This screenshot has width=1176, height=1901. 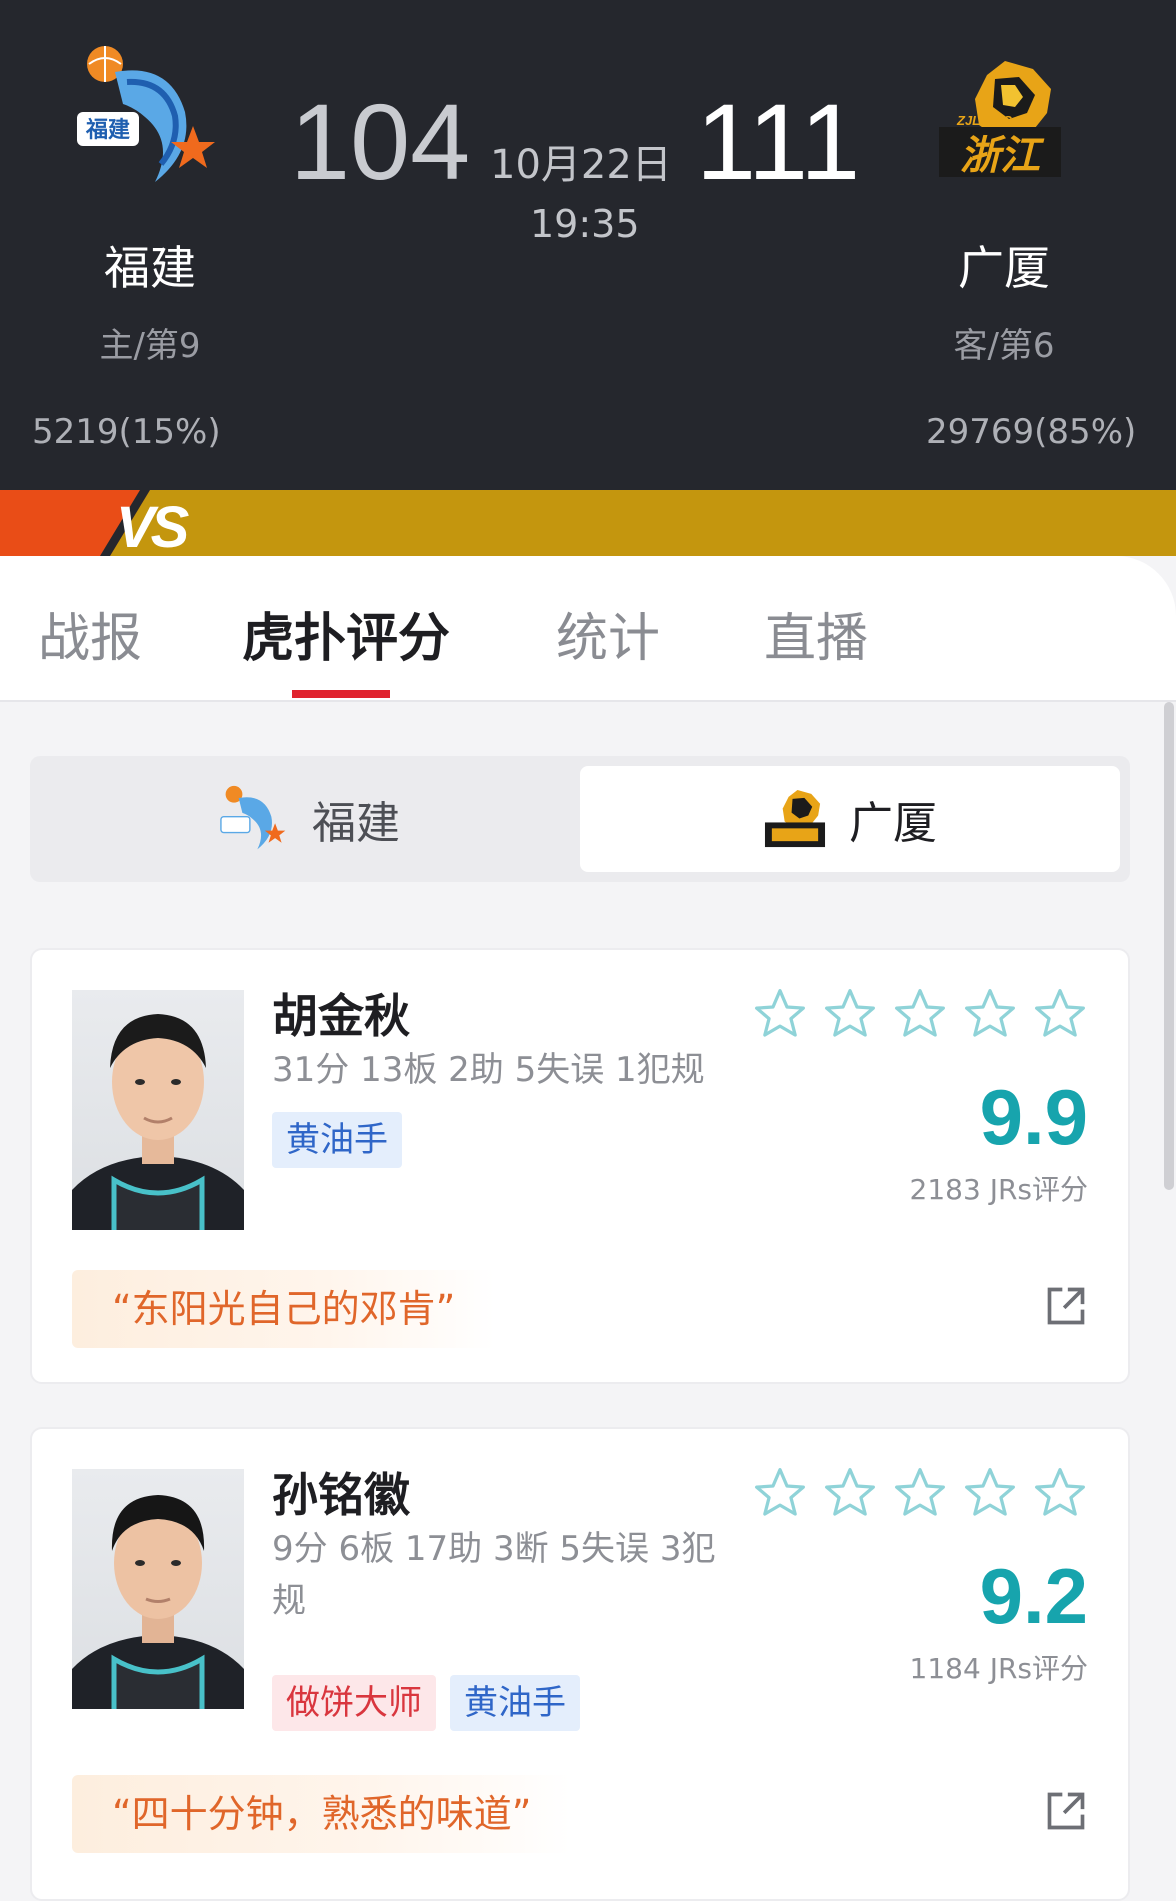 I want to click on vs-label: VS, so click(x=152, y=525).